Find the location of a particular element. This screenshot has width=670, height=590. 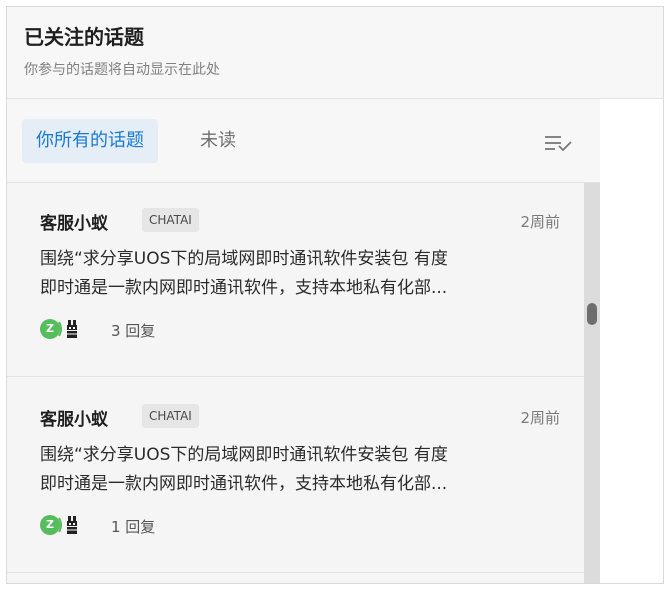

scrollbar-thumb is located at coordinates (592, 314).